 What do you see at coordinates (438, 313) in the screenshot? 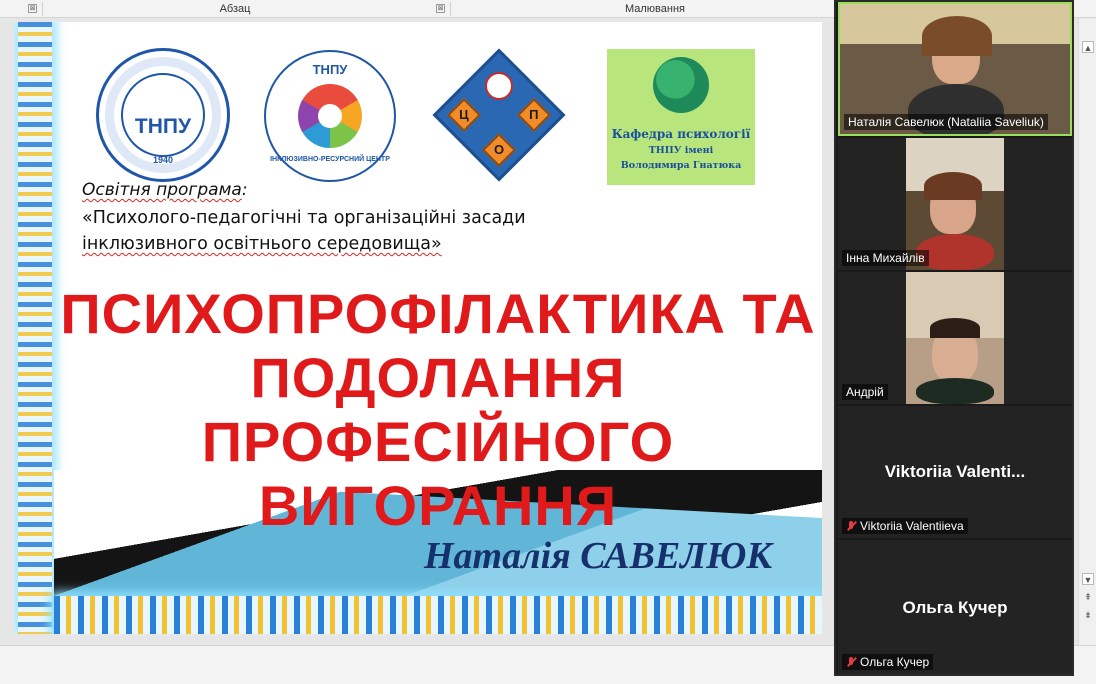
I see `title-line: ПСИХОПРОФІЛАКТИКА ТА` at bounding box center [438, 313].